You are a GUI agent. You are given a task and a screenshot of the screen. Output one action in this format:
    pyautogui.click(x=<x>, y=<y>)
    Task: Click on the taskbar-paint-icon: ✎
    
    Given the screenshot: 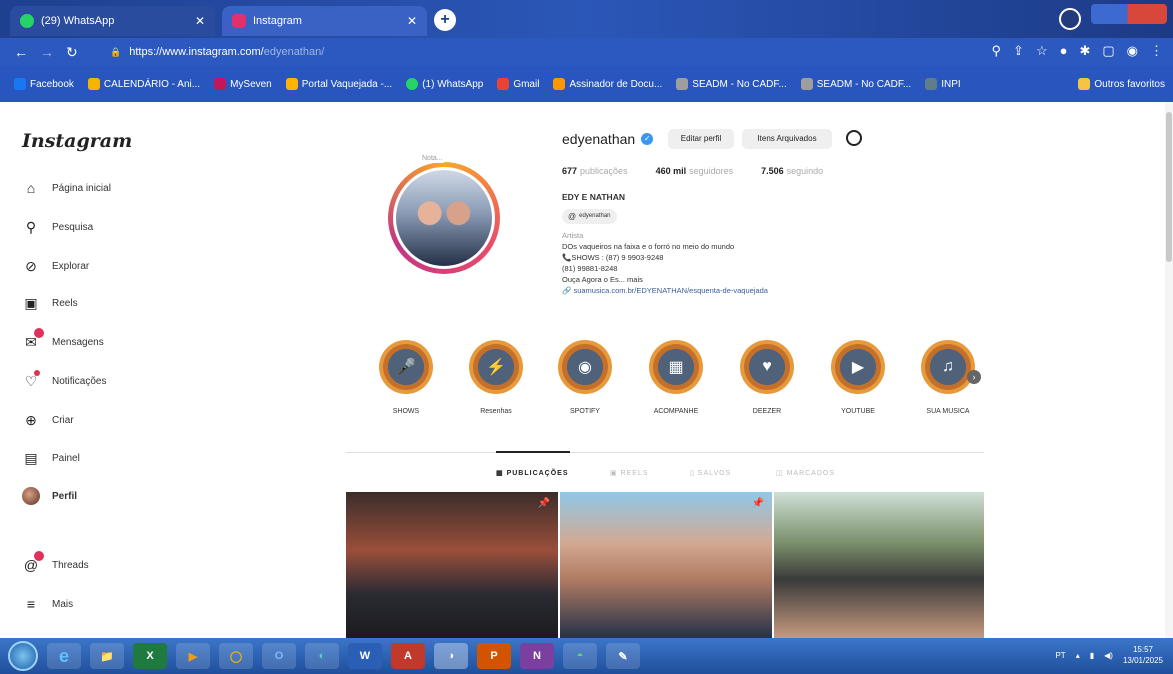 What is the action you would take?
    pyautogui.click(x=623, y=656)
    